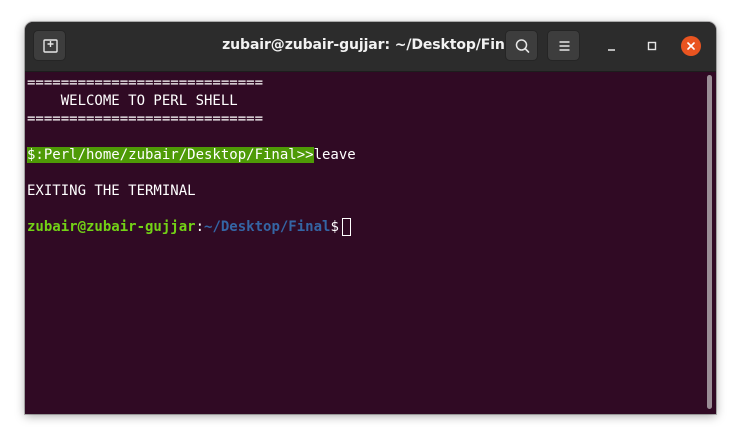 Image resolution: width=741 pixels, height=443 pixels. I want to click on text-cursor, so click(346, 227).